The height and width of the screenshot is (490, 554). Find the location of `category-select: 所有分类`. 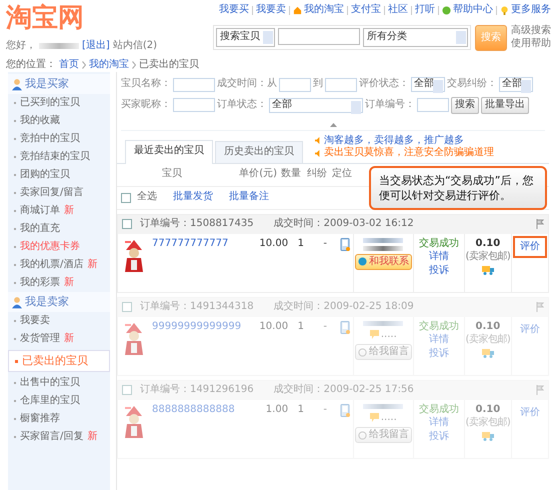

category-select: 所有分类 is located at coordinates (415, 37).